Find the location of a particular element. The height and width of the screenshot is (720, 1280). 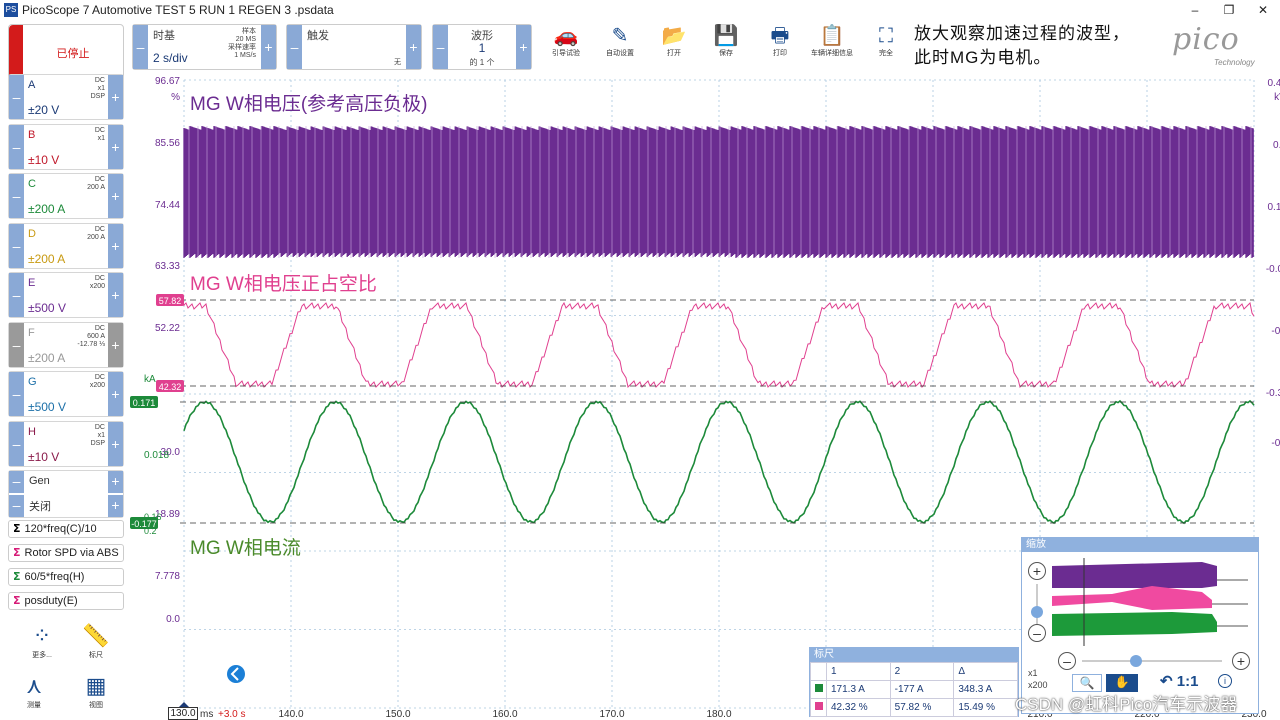

close-button: ✕ is located at coordinates (1263, 10).